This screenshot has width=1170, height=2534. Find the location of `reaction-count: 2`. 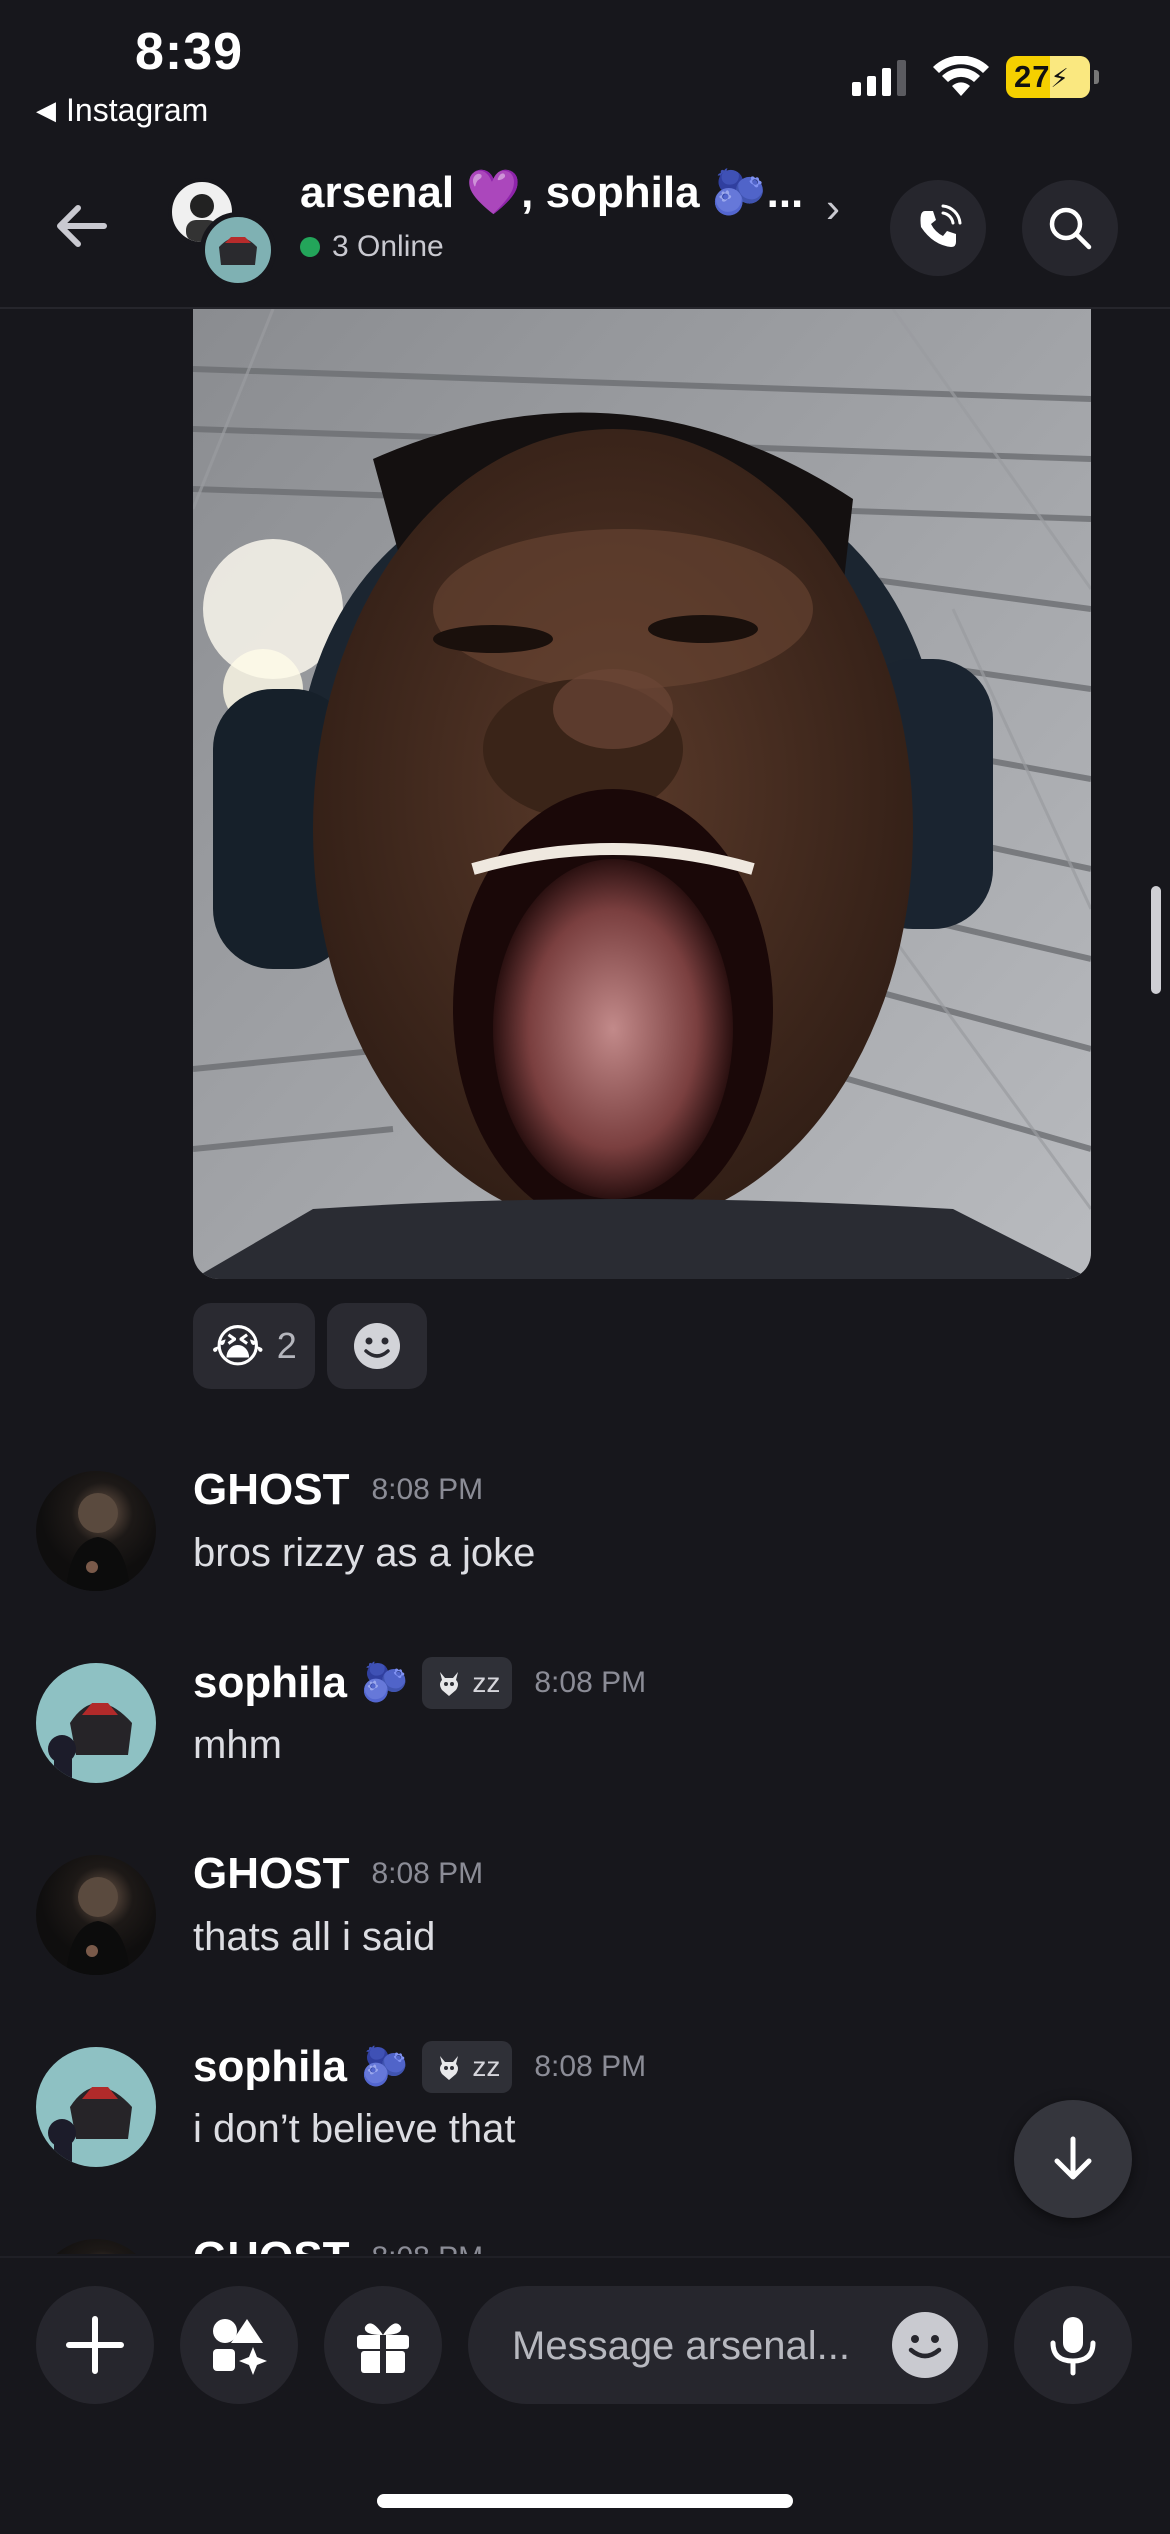

reaction-count: 2 is located at coordinates (286, 1345).